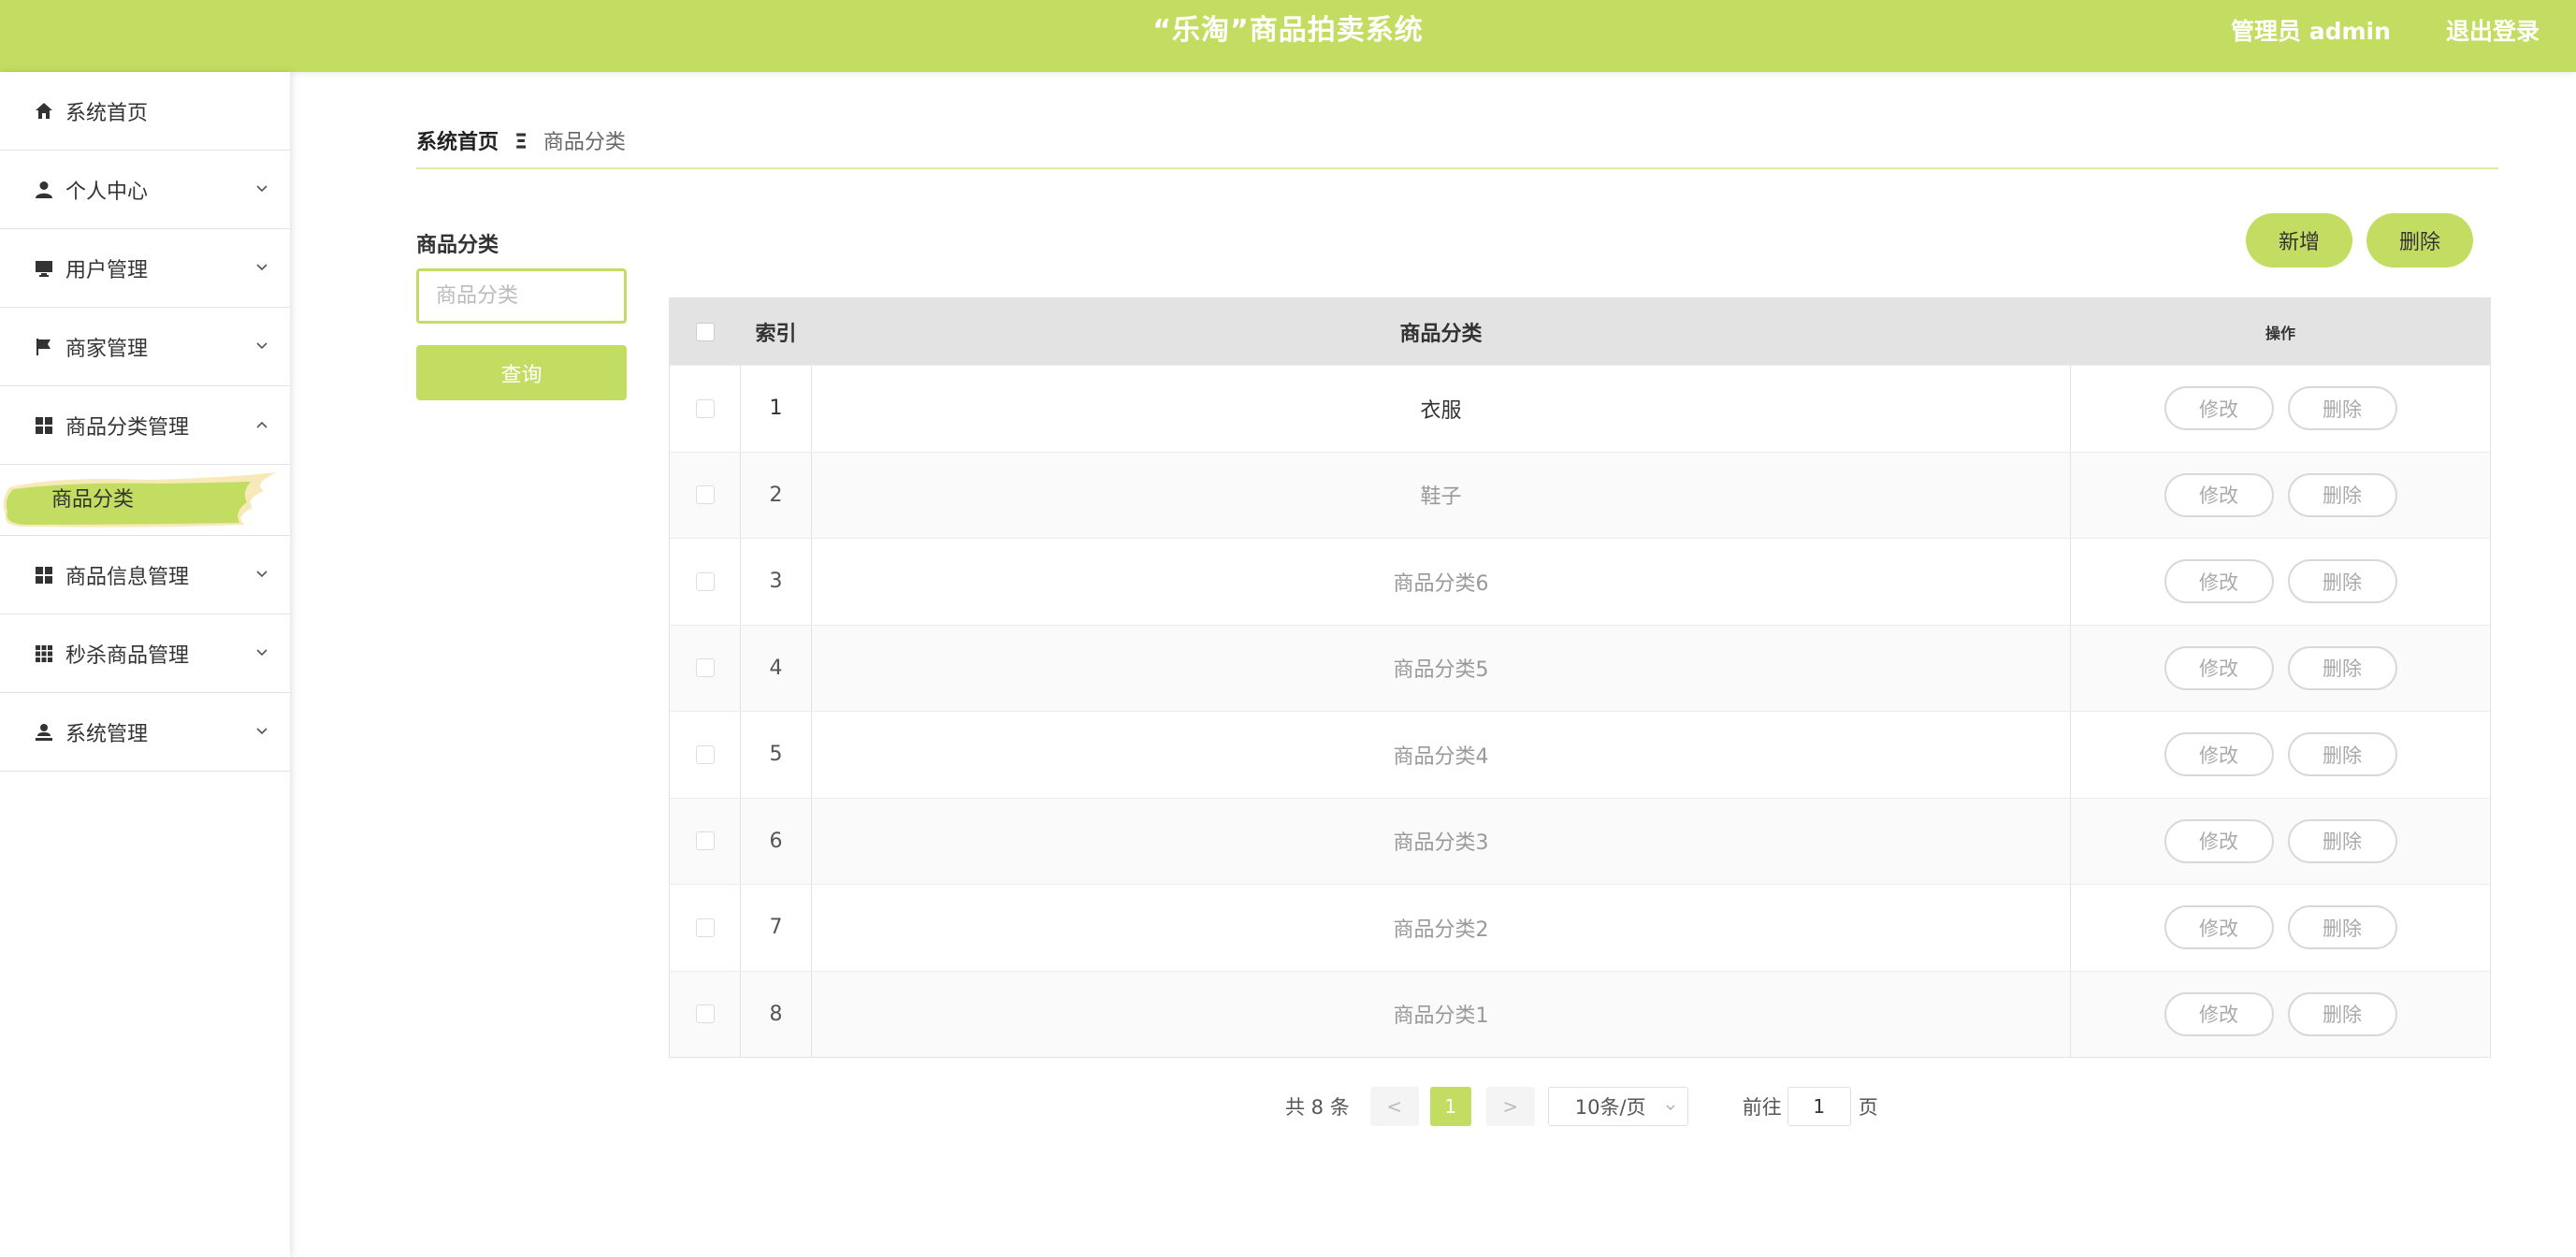 Image resolution: width=2576 pixels, height=1257 pixels. Describe the element at coordinates (521, 296) in the screenshot. I see `category-search-input` at that location.